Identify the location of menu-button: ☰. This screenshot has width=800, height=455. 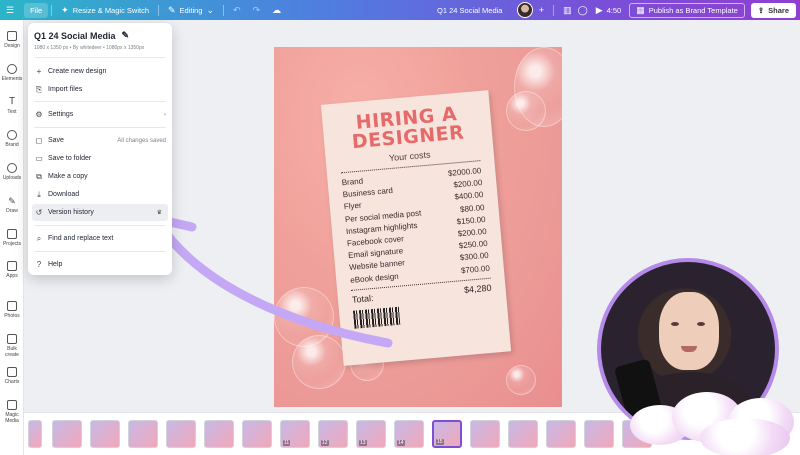
(10, 10).